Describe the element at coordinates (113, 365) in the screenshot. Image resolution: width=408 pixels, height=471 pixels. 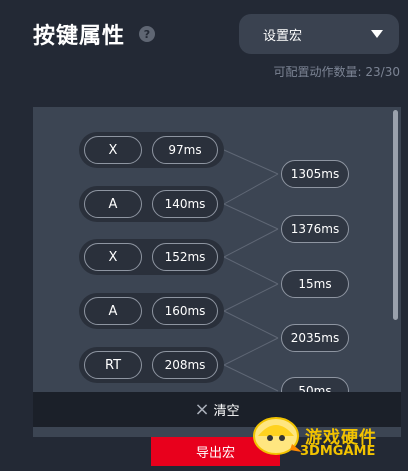
I see `action-key: RT` at that location.